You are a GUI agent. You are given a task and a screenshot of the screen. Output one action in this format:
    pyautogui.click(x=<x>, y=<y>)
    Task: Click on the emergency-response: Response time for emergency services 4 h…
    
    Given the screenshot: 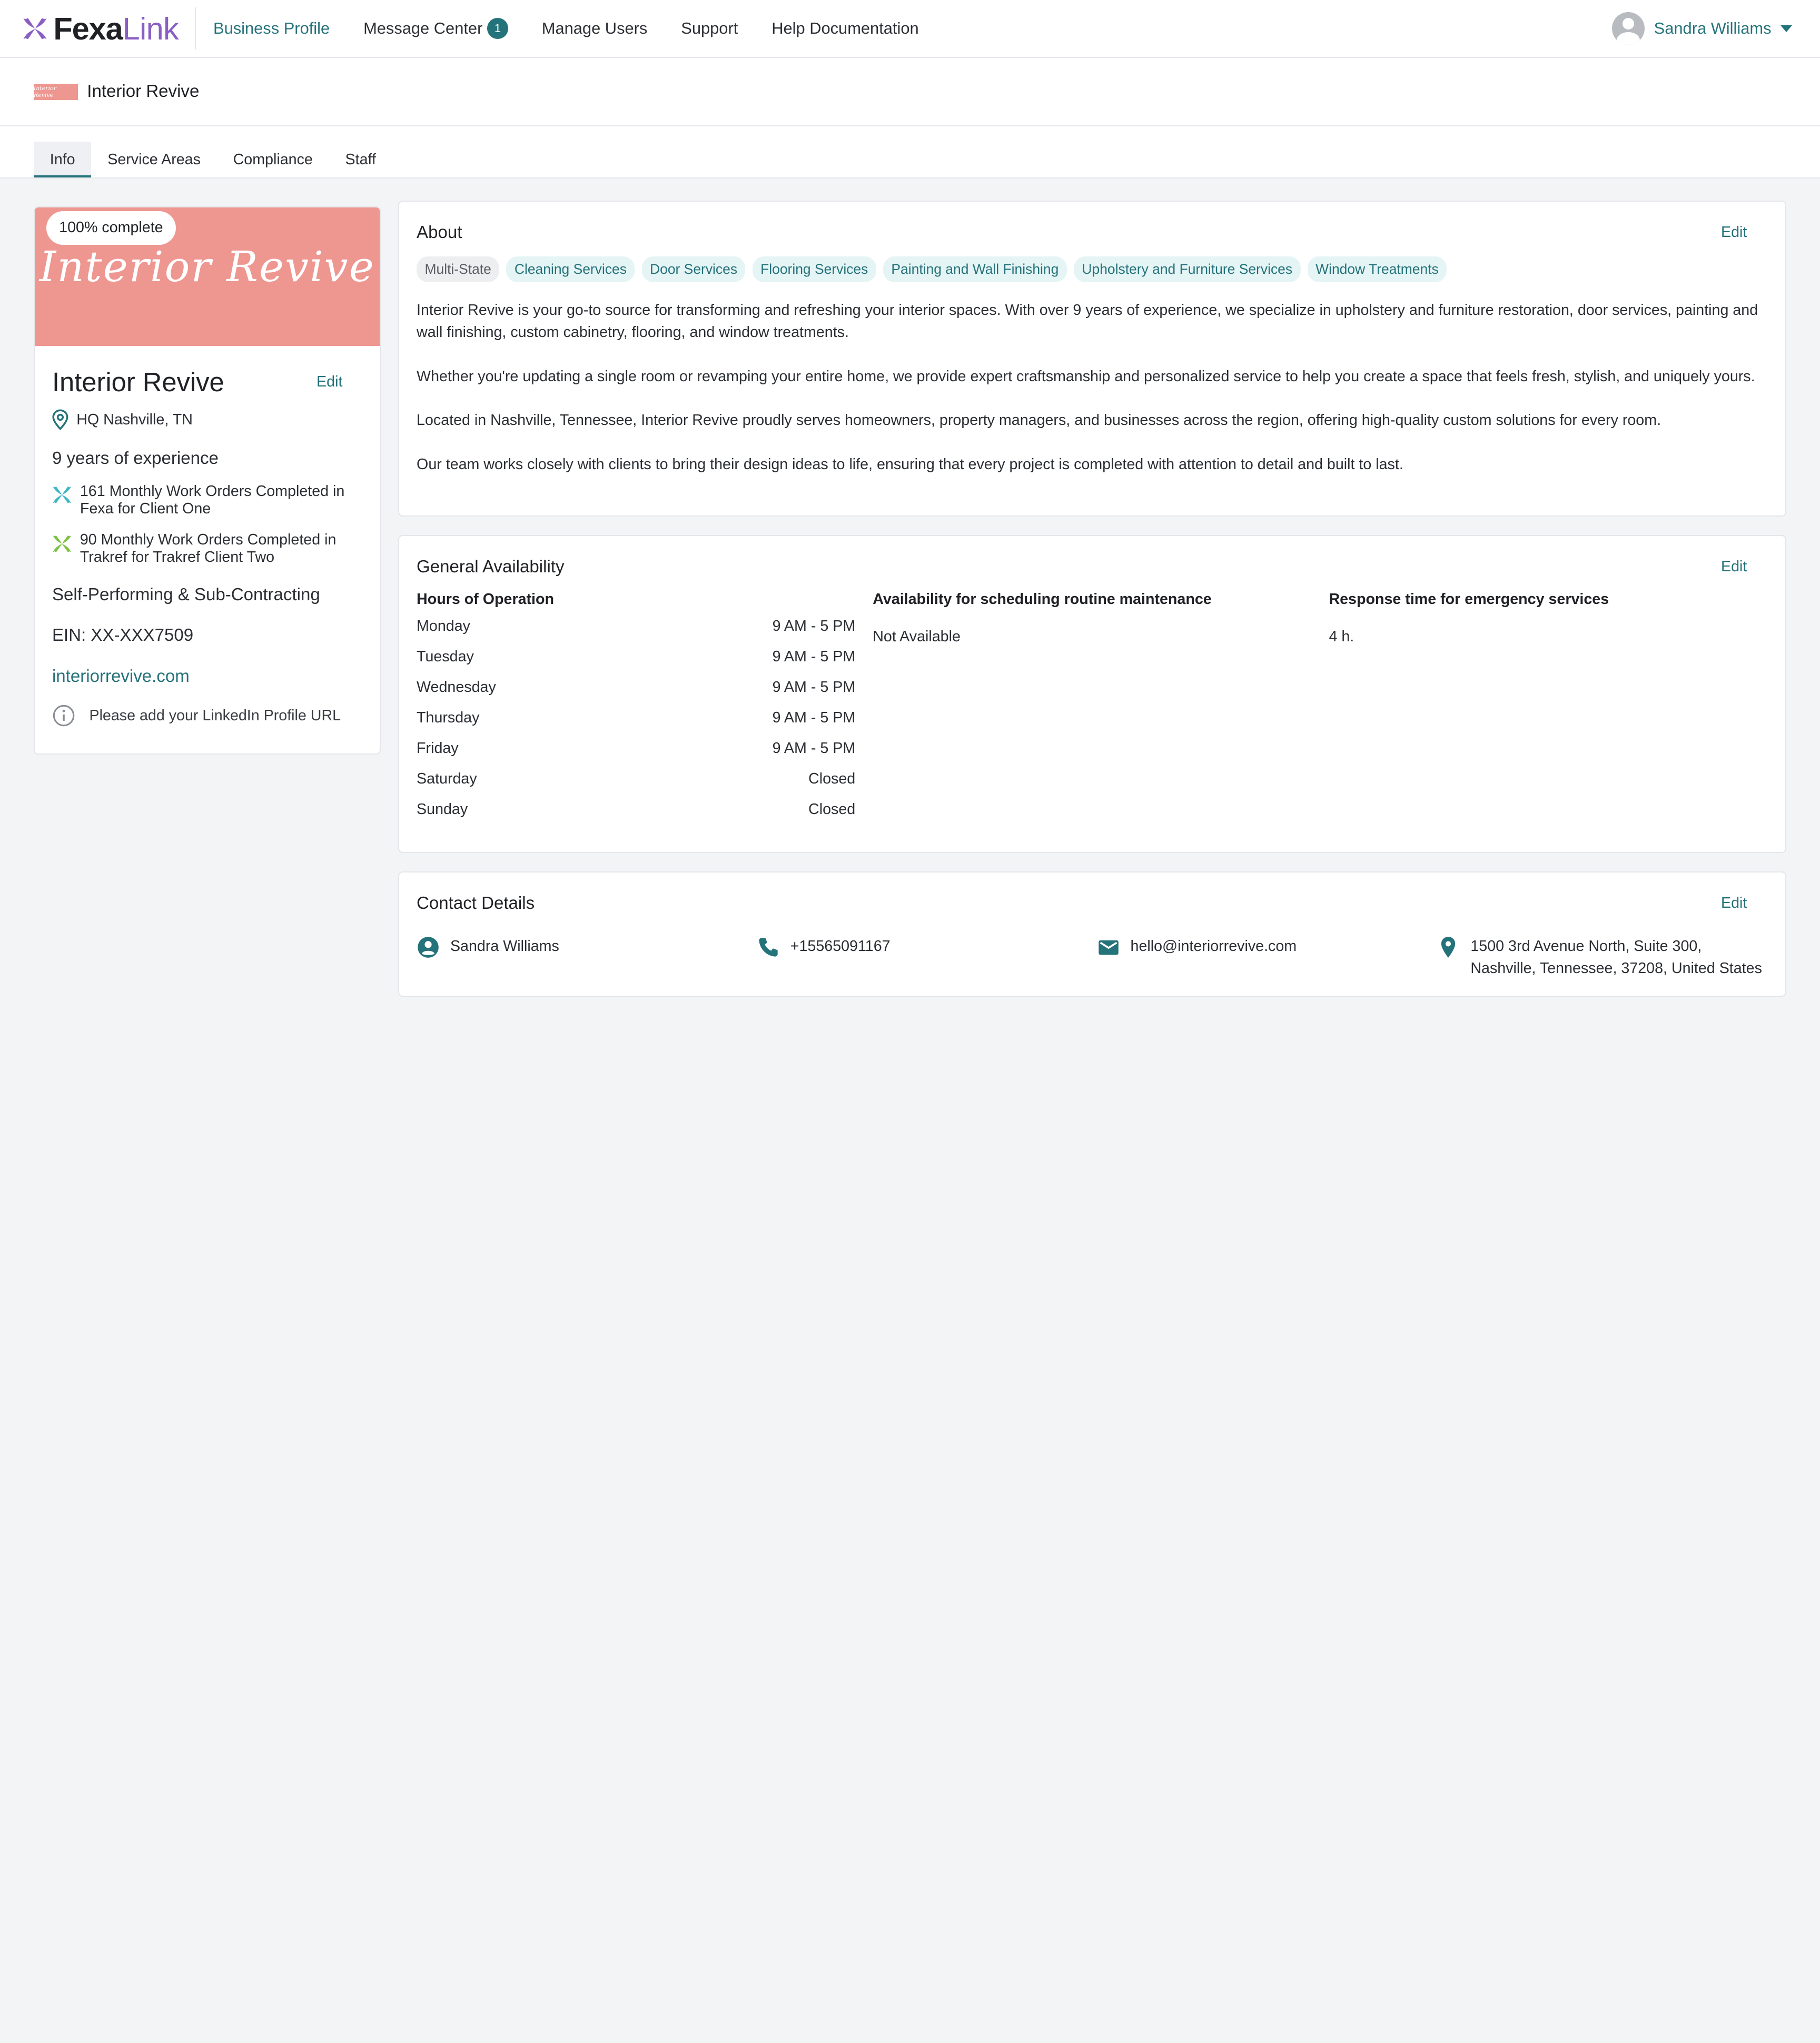 What is the action you would take?
    pyautogui.click(x=1469, y=711)
    